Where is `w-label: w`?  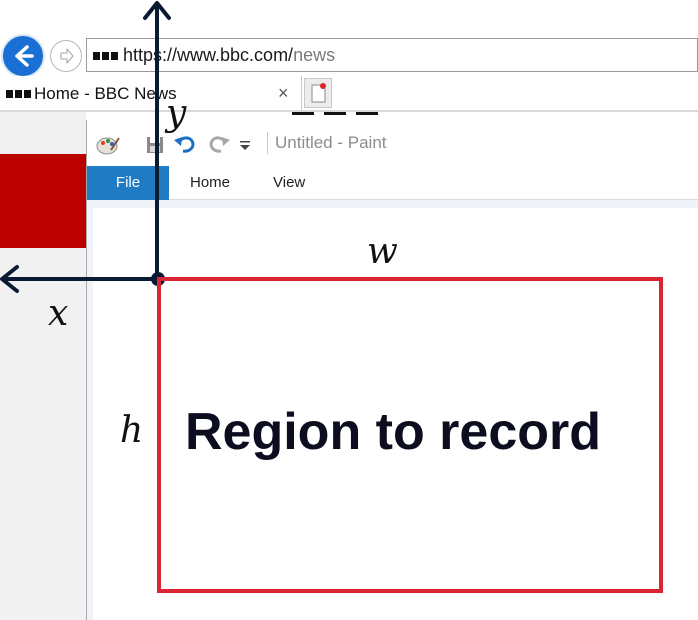
w-label: w is located at coordinates (382, 251).